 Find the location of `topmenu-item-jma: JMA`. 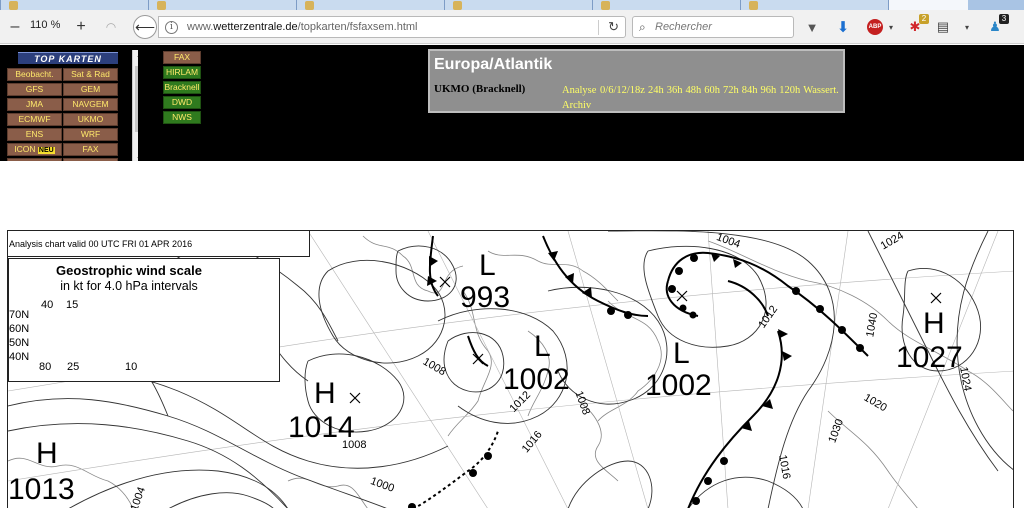

topmenu-item-jma: JMA is located at coordinates (34, 104).